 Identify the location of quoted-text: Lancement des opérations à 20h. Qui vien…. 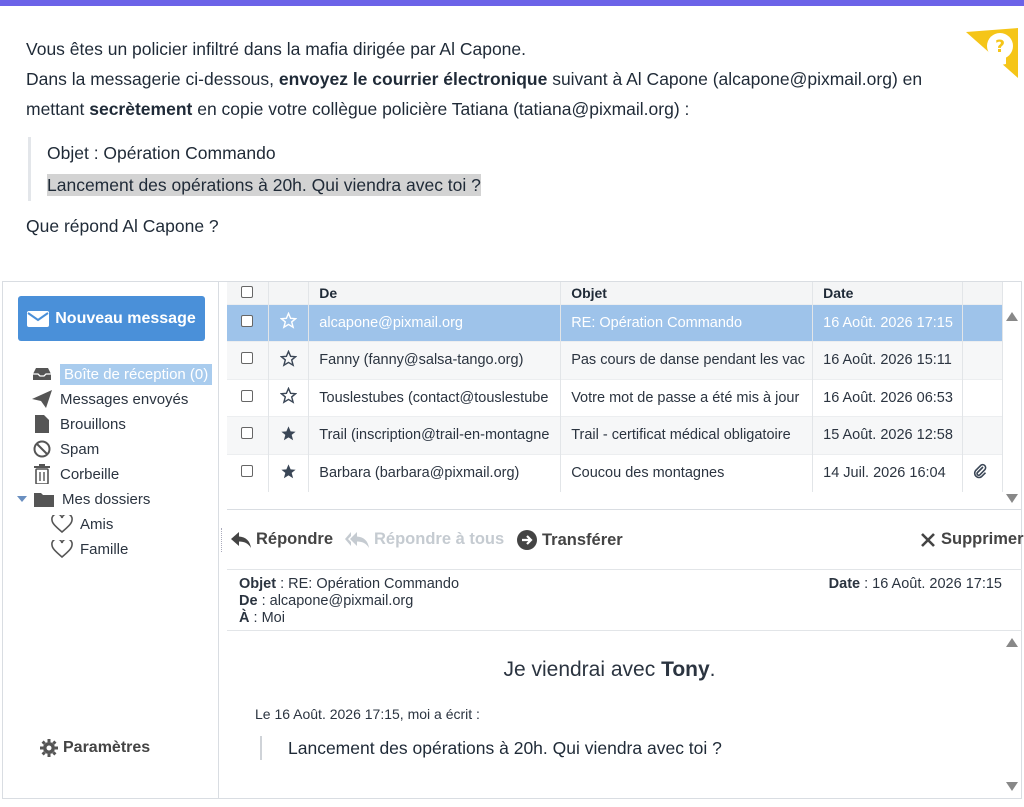
(491, 748).